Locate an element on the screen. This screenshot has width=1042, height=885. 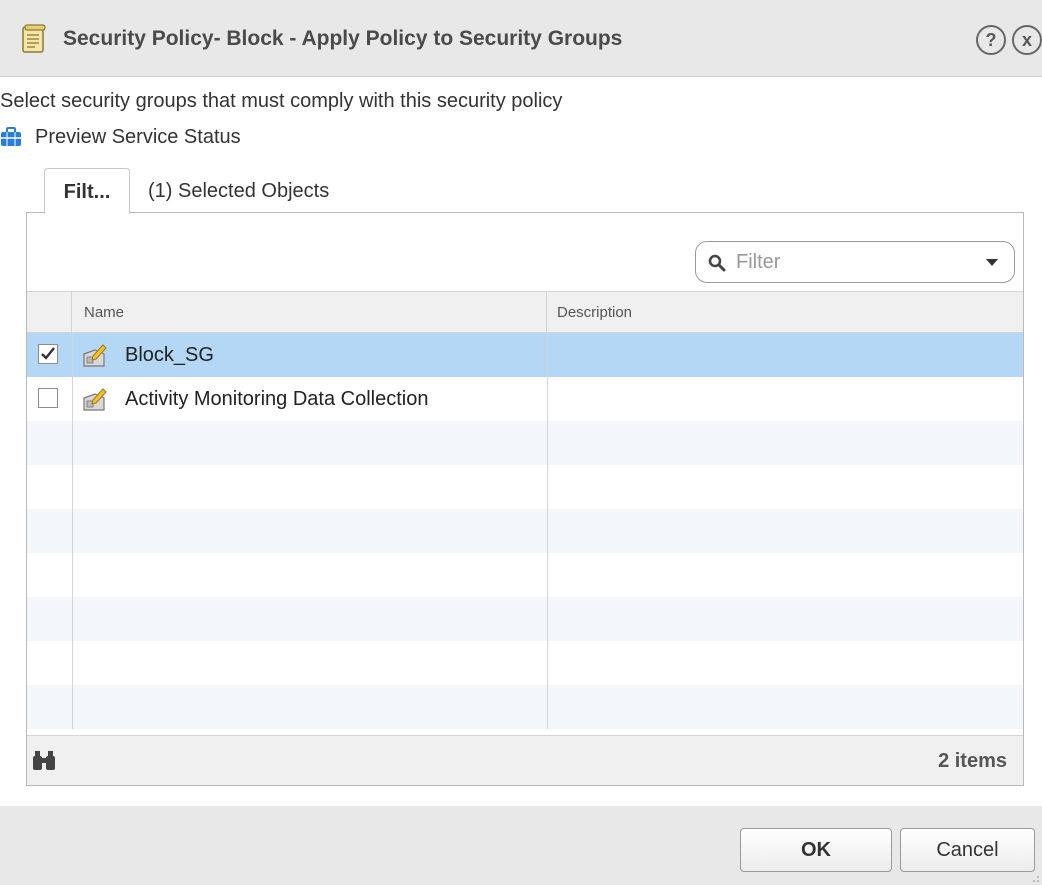
table-row: Block_SG is located at coordinates (525, 355).